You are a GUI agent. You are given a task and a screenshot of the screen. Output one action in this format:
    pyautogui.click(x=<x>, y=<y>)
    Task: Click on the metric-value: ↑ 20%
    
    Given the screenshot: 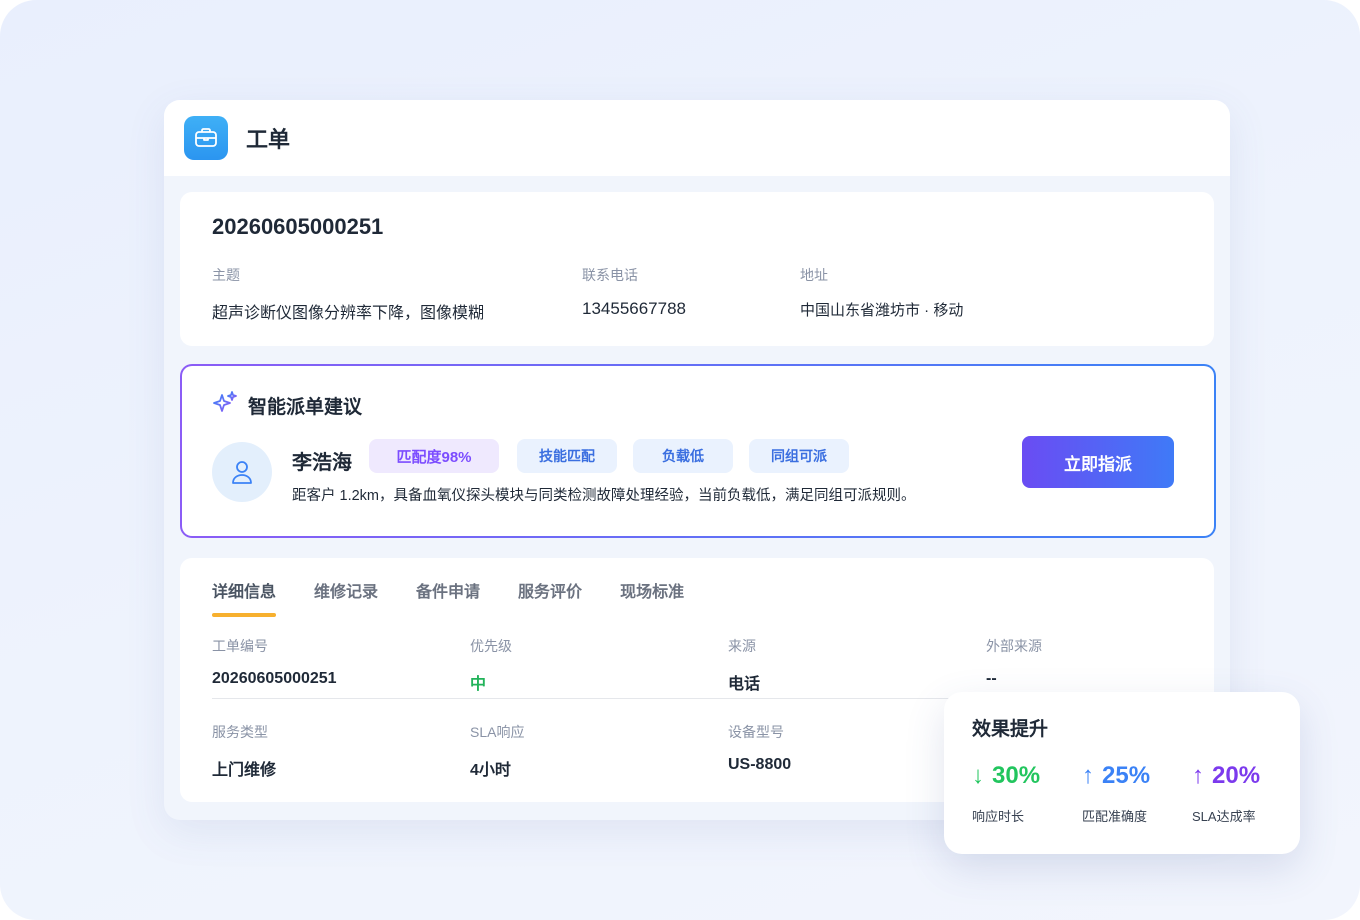 What is the action you would take?
    pyautogui.click(x=1226, y=776)
    